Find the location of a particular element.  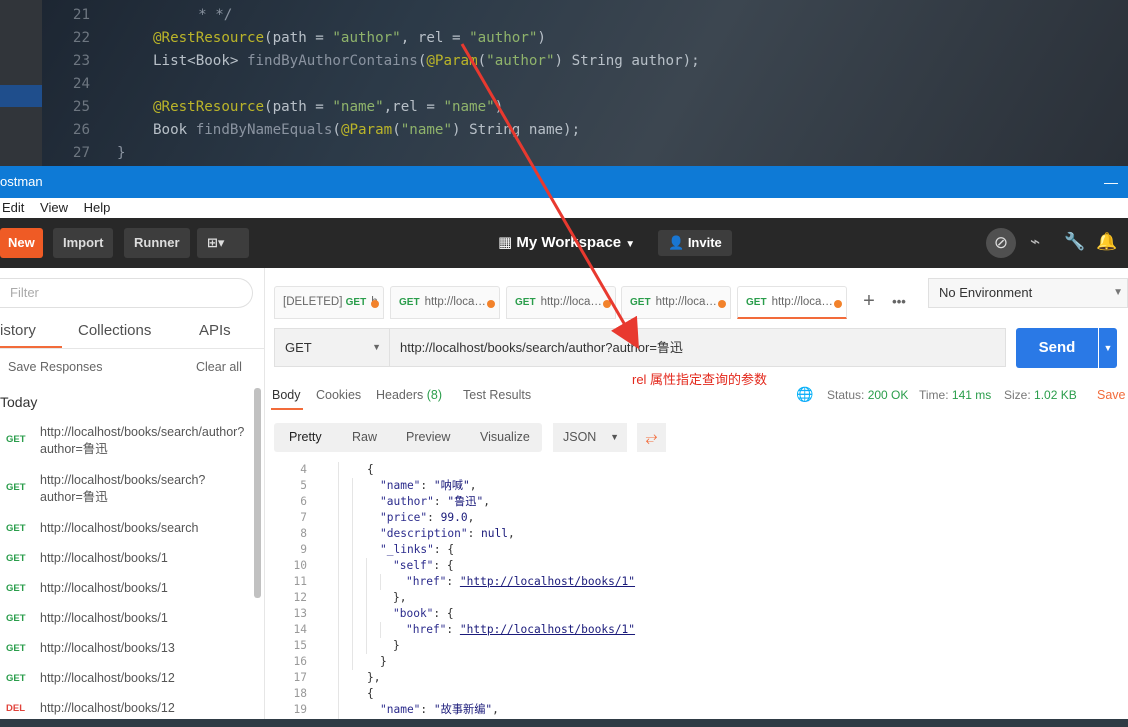

history-url: http://localhost/books/search is located at coordinates (119, 528).